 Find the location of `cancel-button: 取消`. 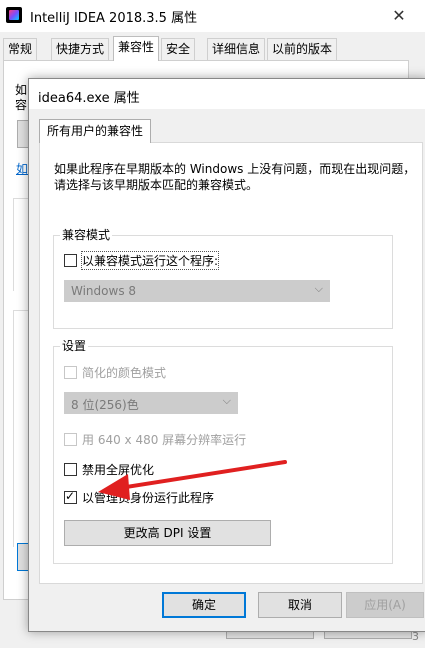

cancel-button: 取消 is located at coordinates (300, 605).